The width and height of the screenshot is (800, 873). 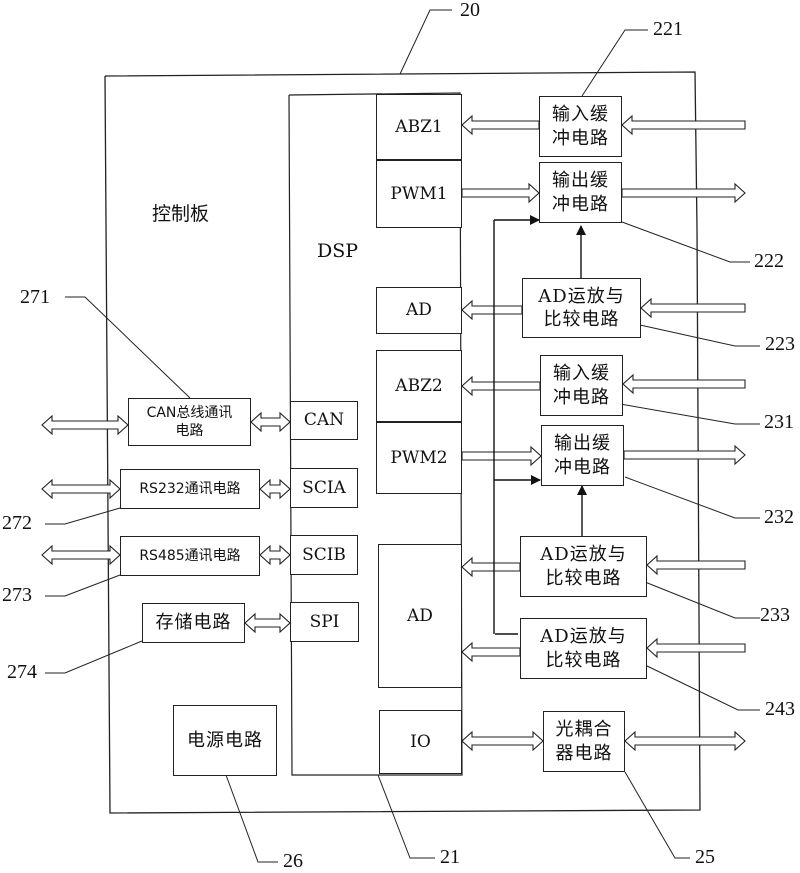 I want to click on output-buffer-circuit-1: 输出缓 冲电路, so click(x=580, y=192).